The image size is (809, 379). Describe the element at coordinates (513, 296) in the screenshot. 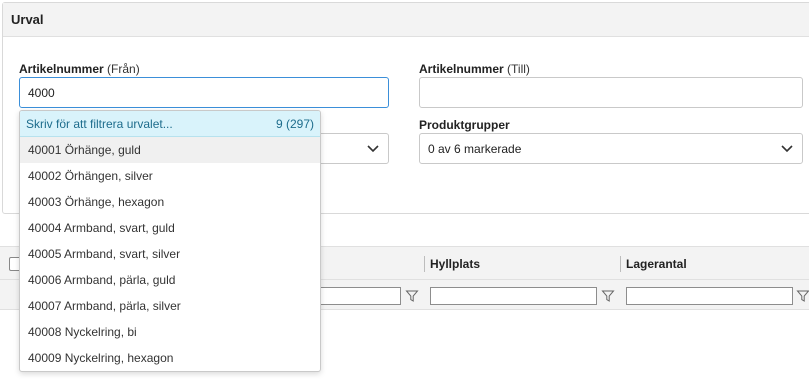

I see `filter-input-hyllplats` at that location.